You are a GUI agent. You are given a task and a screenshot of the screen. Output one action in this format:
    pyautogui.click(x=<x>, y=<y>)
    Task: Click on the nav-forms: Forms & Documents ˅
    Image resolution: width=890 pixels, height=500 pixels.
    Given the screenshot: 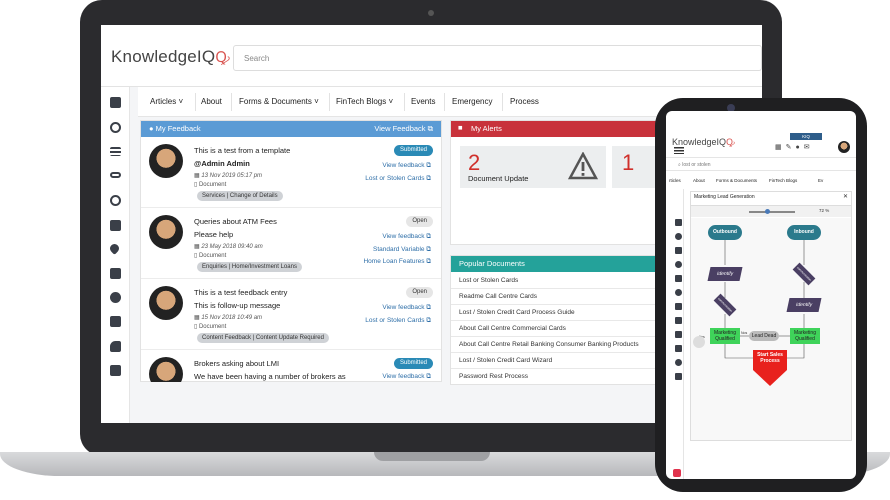 What is the action you would take?
    pyautogui.click(x=279, y=101)
    